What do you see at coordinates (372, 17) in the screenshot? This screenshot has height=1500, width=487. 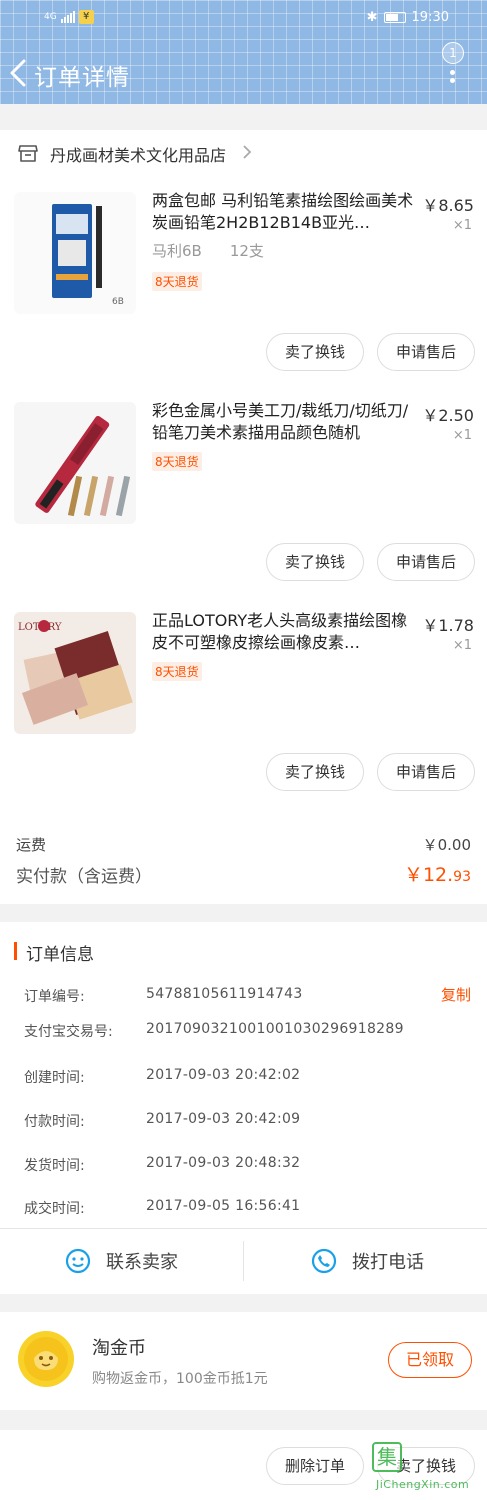 I see `bluetooth-icon: ✱` at bounding box center [372, 17].